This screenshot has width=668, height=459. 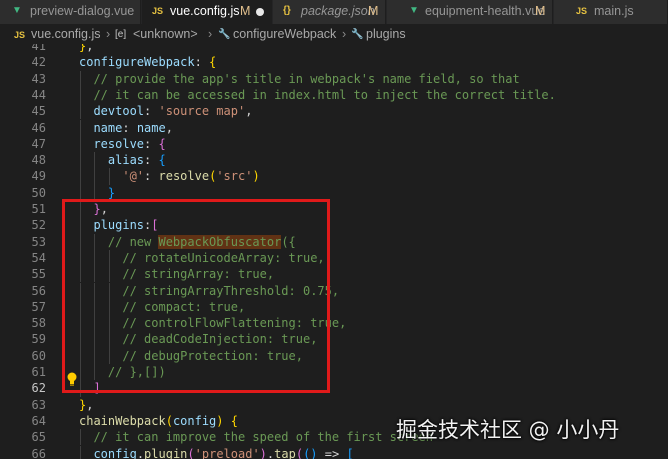 I want to click on line-number: 41, so click(x=38, y=48).